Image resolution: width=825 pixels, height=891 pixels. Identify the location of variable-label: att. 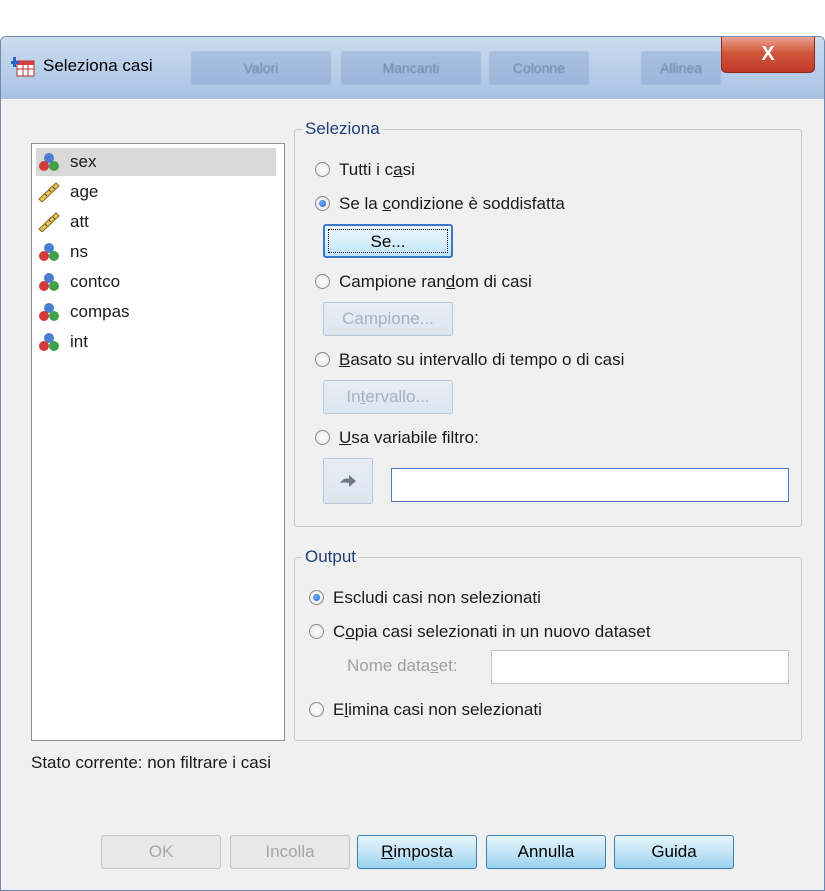
(79, 221).